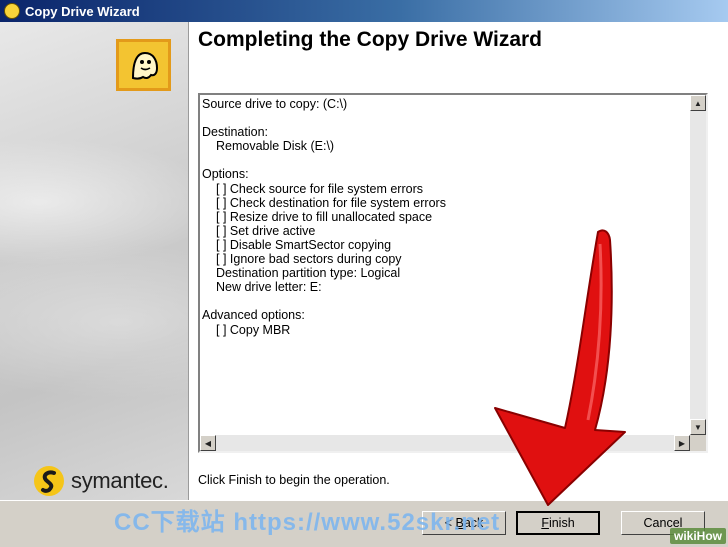  What do you see at coordinates (235, 132) in the screenshot?
I see `summary-line: Destination:` at bounding box center [235, 132].